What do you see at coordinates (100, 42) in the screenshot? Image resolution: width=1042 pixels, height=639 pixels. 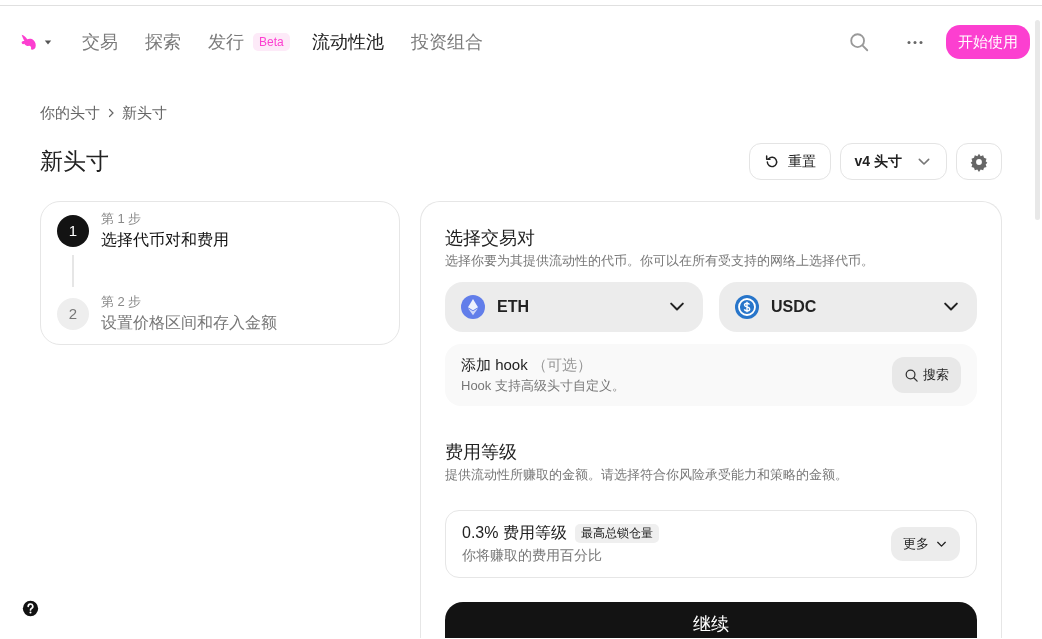 I see `nav-link: 交易` at bounding box center [100, 42].